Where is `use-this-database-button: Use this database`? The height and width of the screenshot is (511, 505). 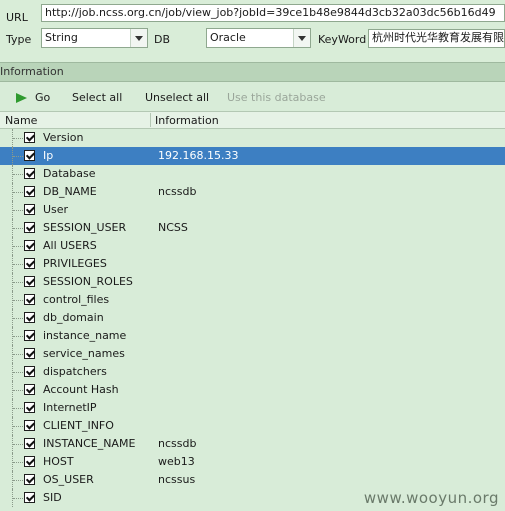
use-this-database-button: Use this database is located at coordinates (276, 97).